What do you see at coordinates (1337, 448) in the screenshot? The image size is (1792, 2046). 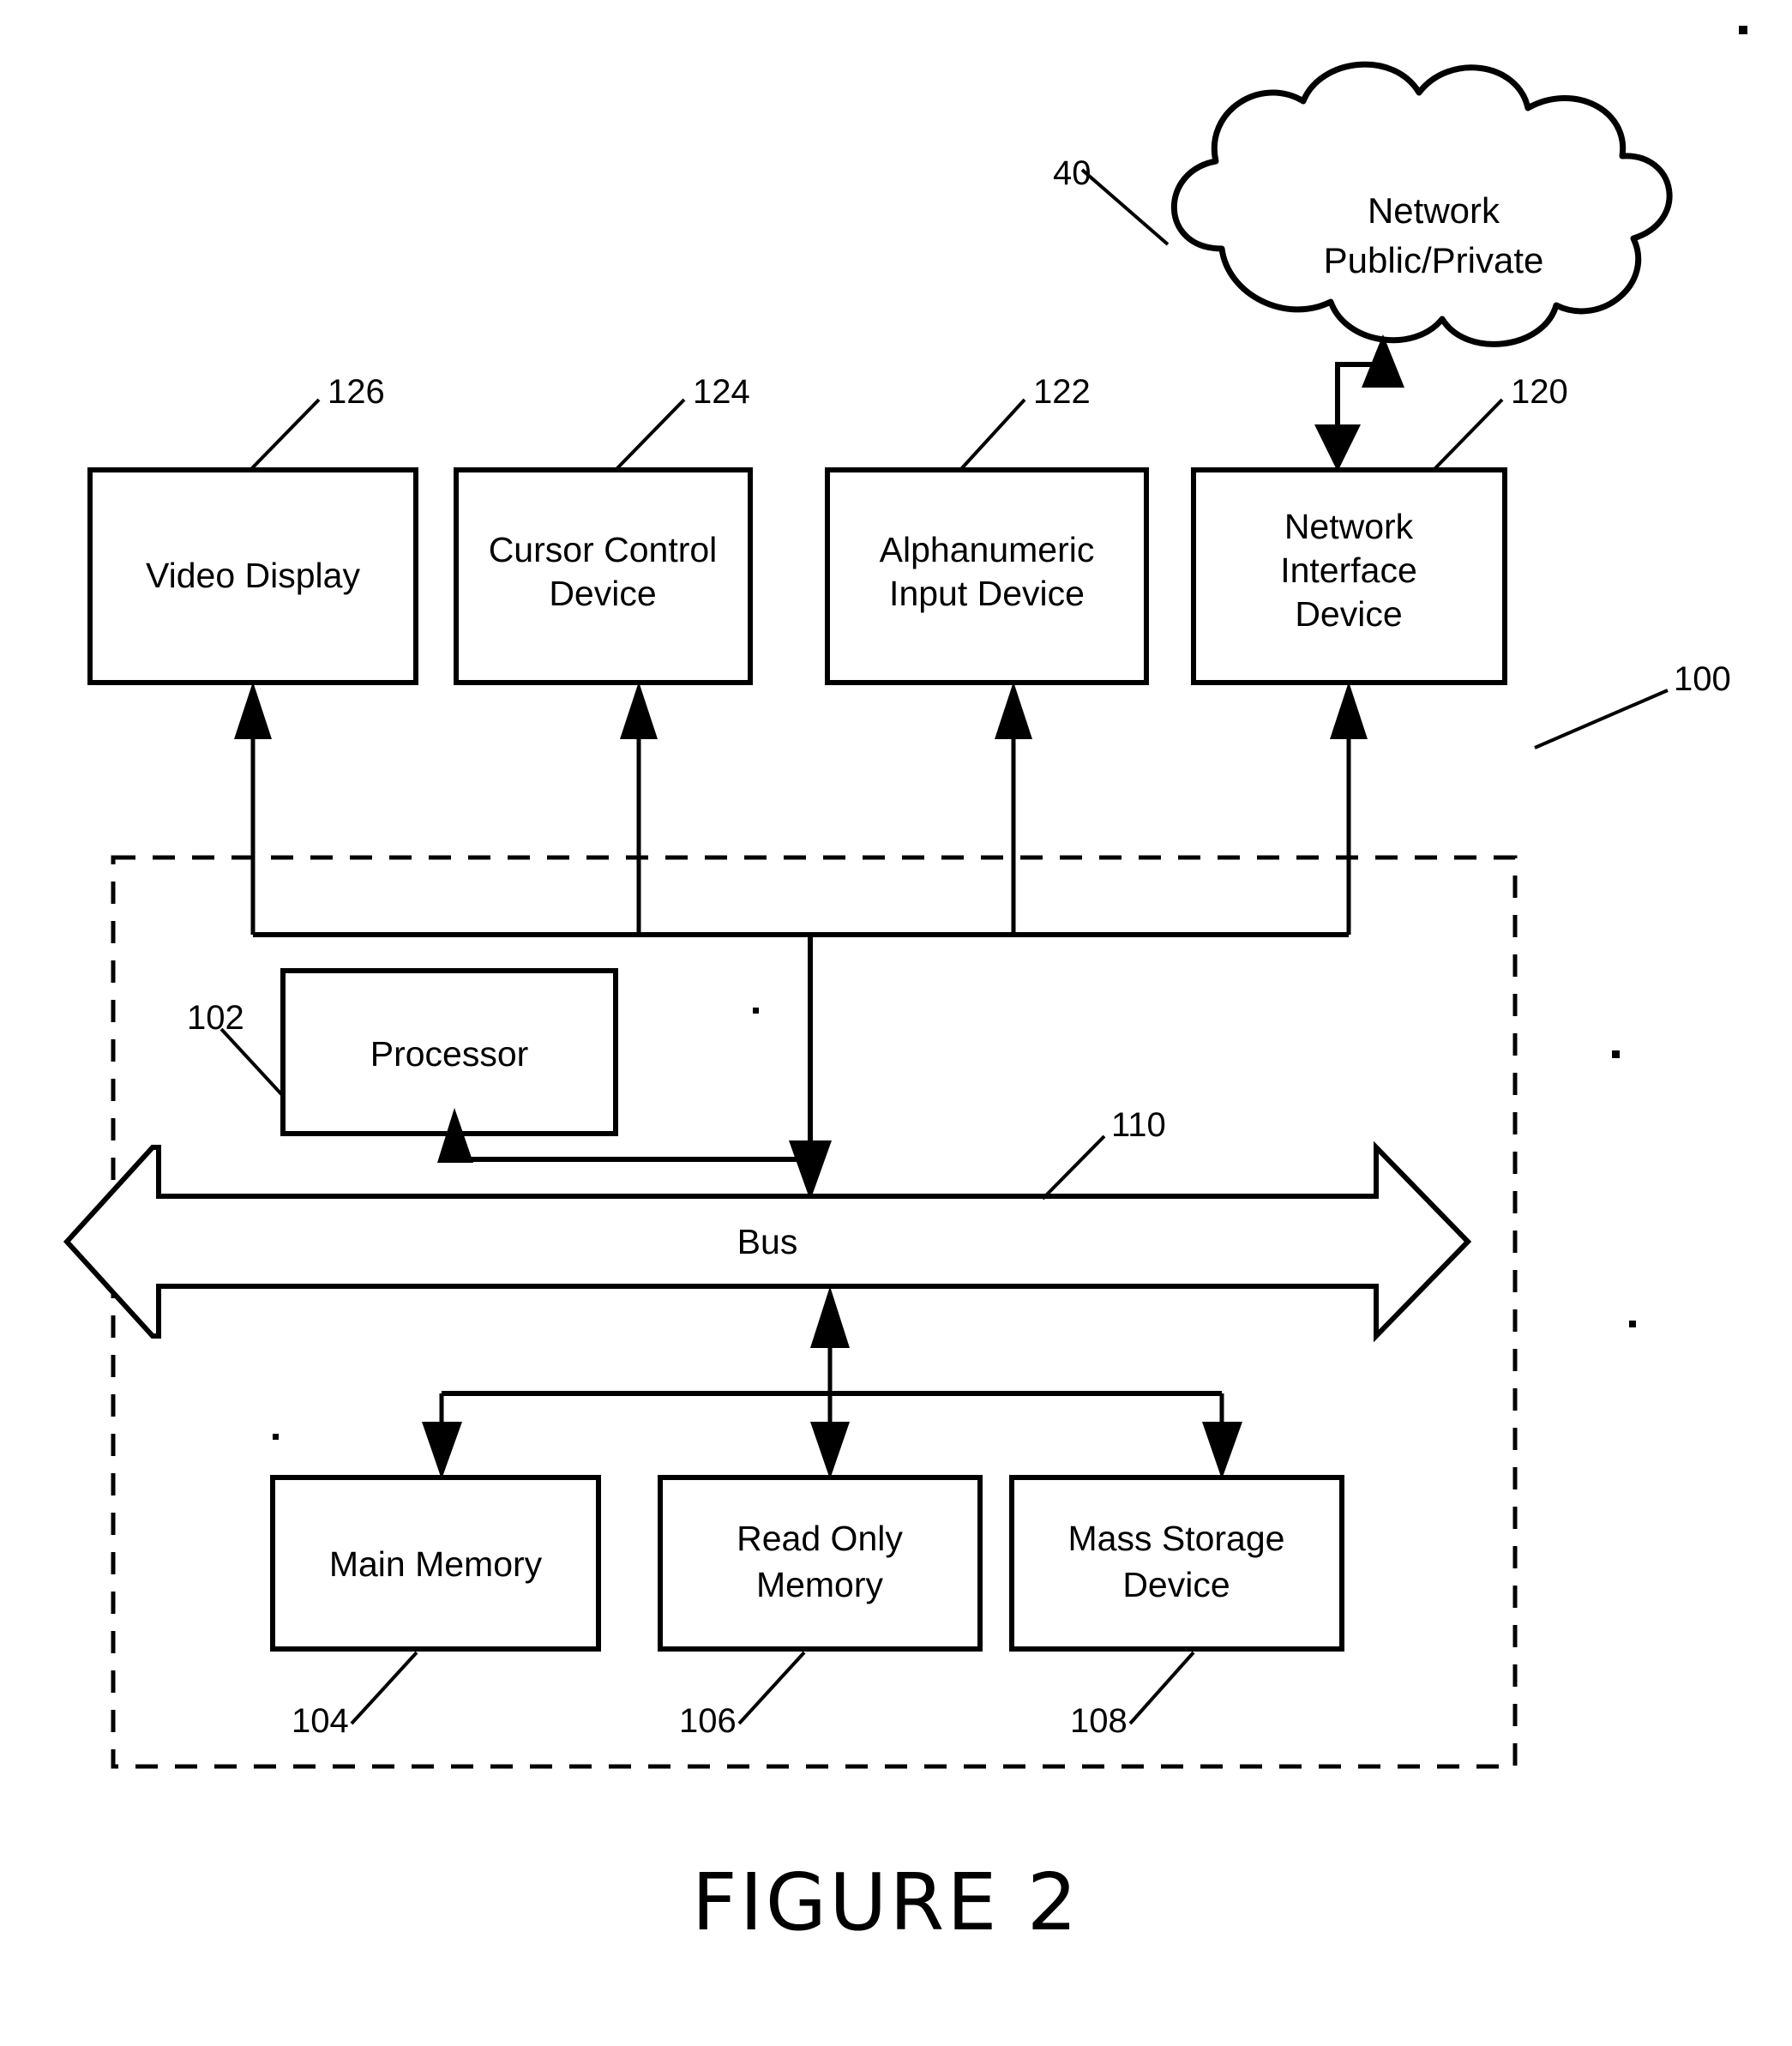 I see `arrow-down-to-network-interface` at bounding box center [1337, 448].